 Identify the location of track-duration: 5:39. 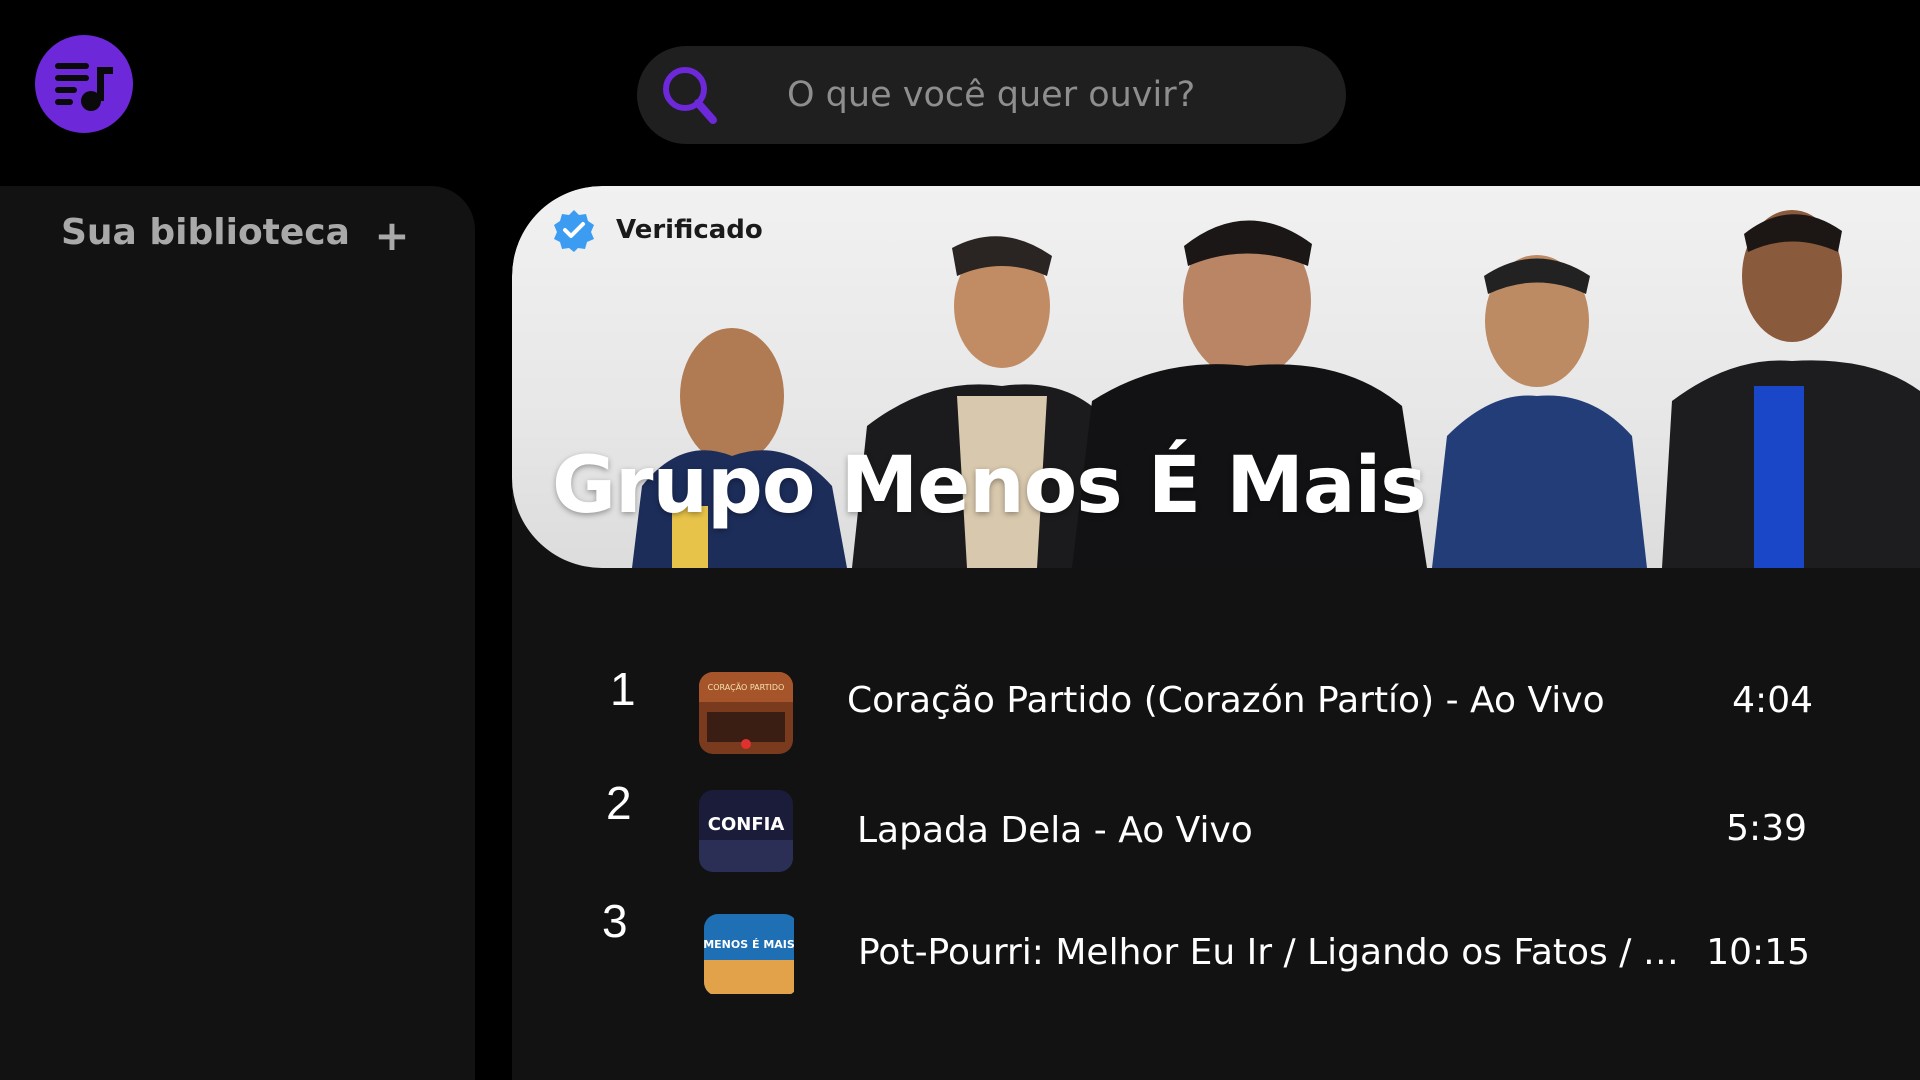
(1766, 828).